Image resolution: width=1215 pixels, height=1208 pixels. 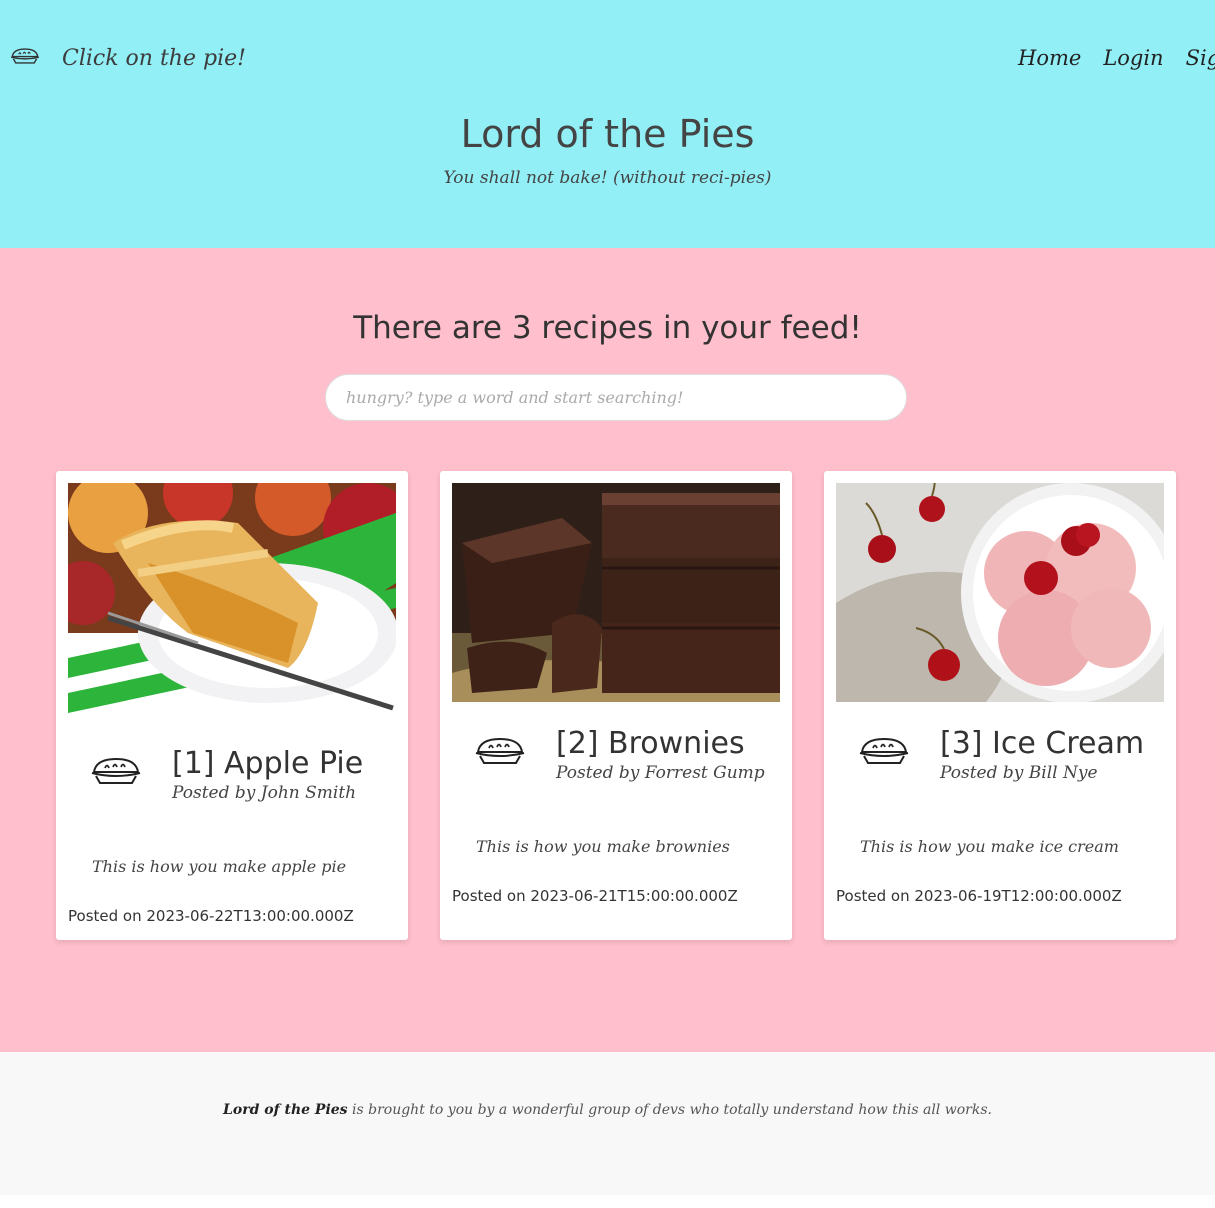 I want to click on nav-links: Home Login Signup, so click(x=1116, y=58).